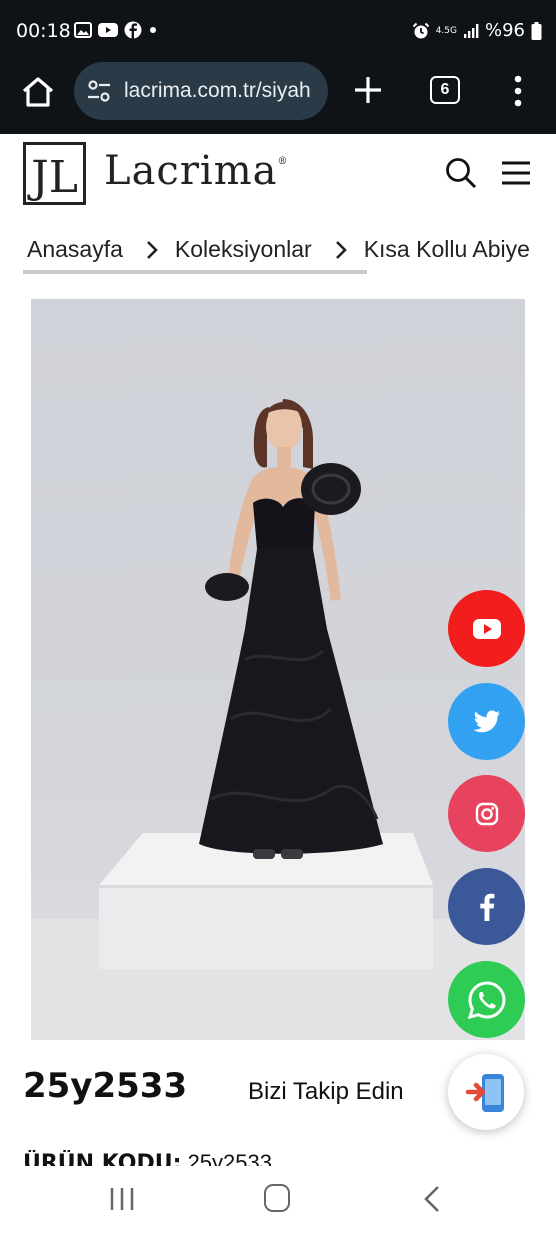 This screenshot has height=1235, width=556. Describe the element at coordinates (504, 30) in the screenshot. I see `battery-percent: %96` at that location.